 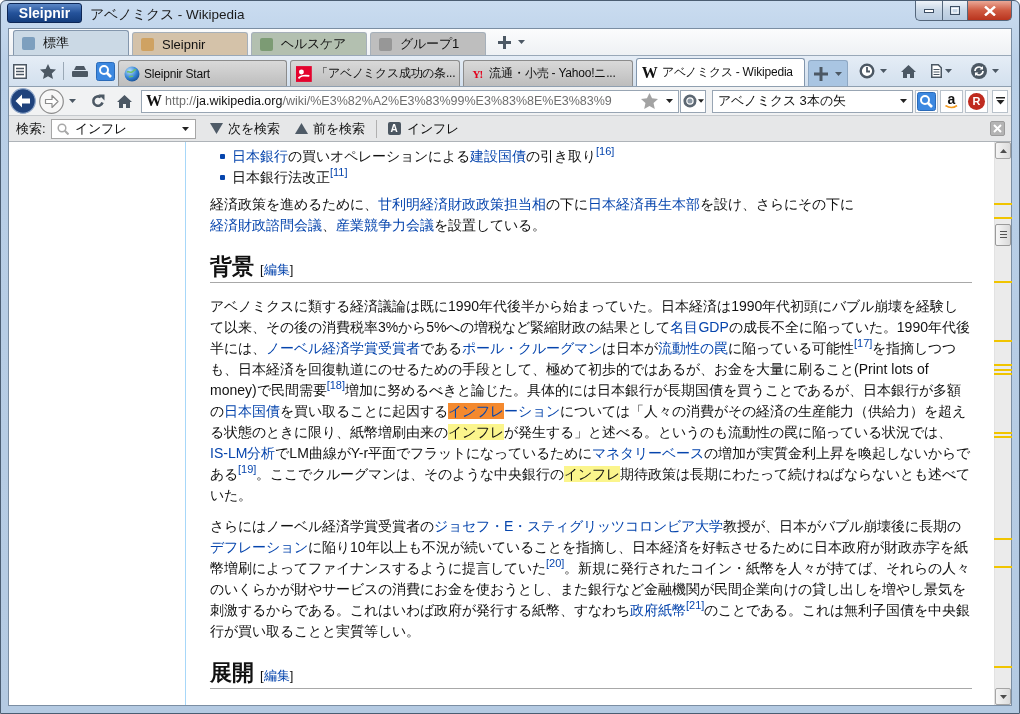 What do you see at coordinates (309, 43) in the screenshot?
I see `group-tab: ヘルスケア` at bounding box center [309, 43].